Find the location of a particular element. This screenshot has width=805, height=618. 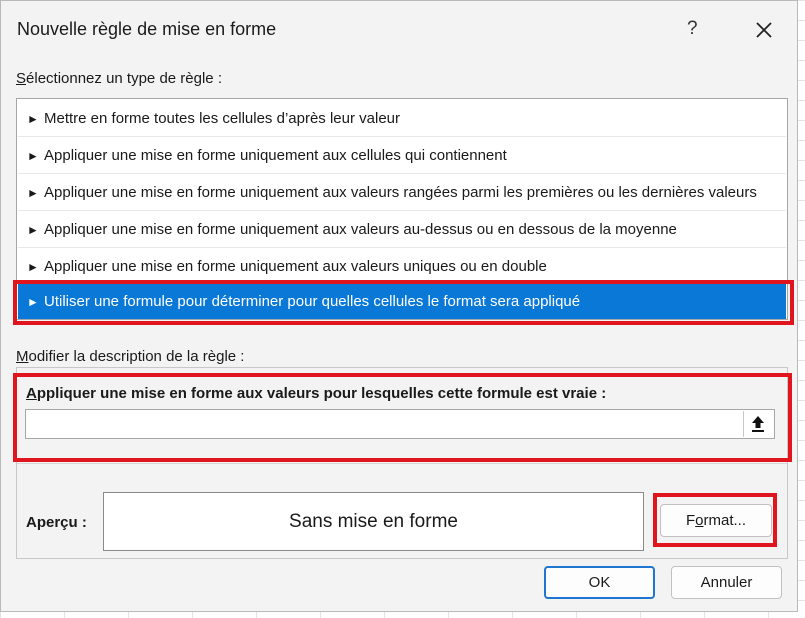

ok-button: OK is located at coordinates (599, 582).